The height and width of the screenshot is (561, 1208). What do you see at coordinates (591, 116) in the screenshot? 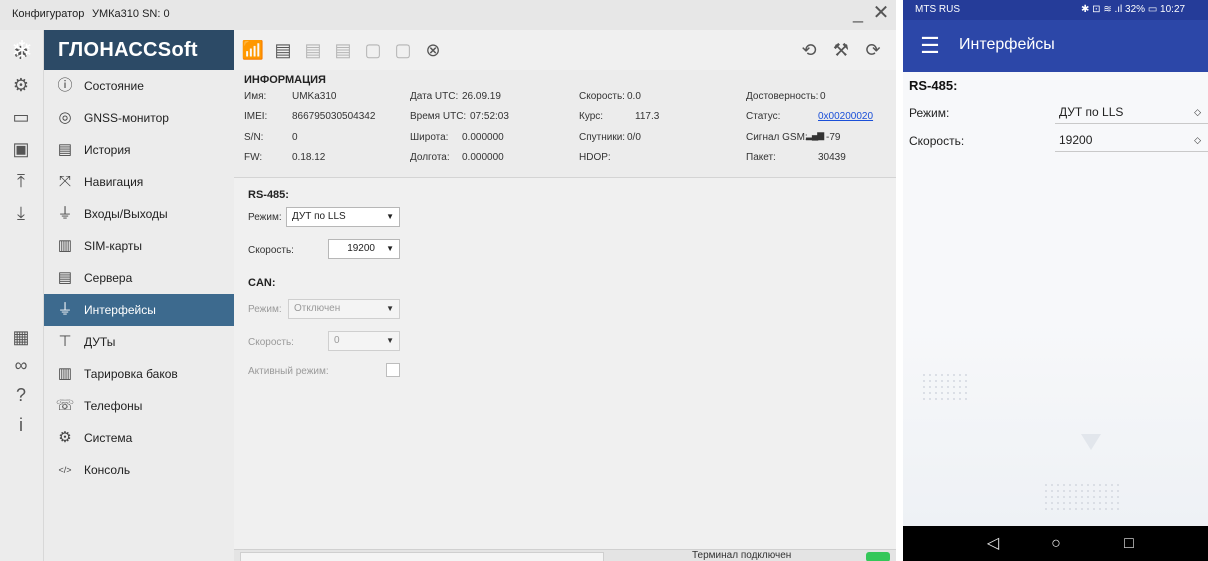
I see `info-course-label: Курс:` at bounding box center [591, 116].